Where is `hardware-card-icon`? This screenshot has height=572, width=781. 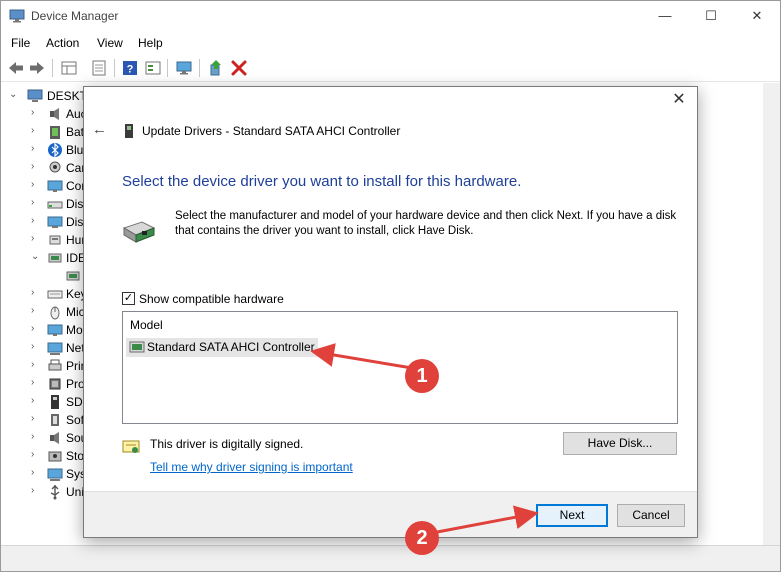 hardware-card-icon is located at coordinates (139, 232).